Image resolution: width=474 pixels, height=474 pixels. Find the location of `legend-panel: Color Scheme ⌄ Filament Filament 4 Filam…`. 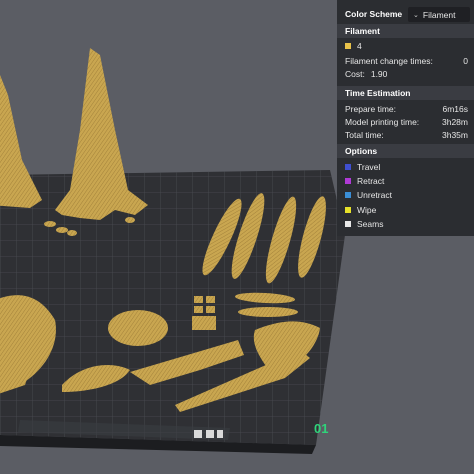

legend-panel: Color Scheme ⌄ Filament Filament 4 Filam… is located at coordinates (405, 118).